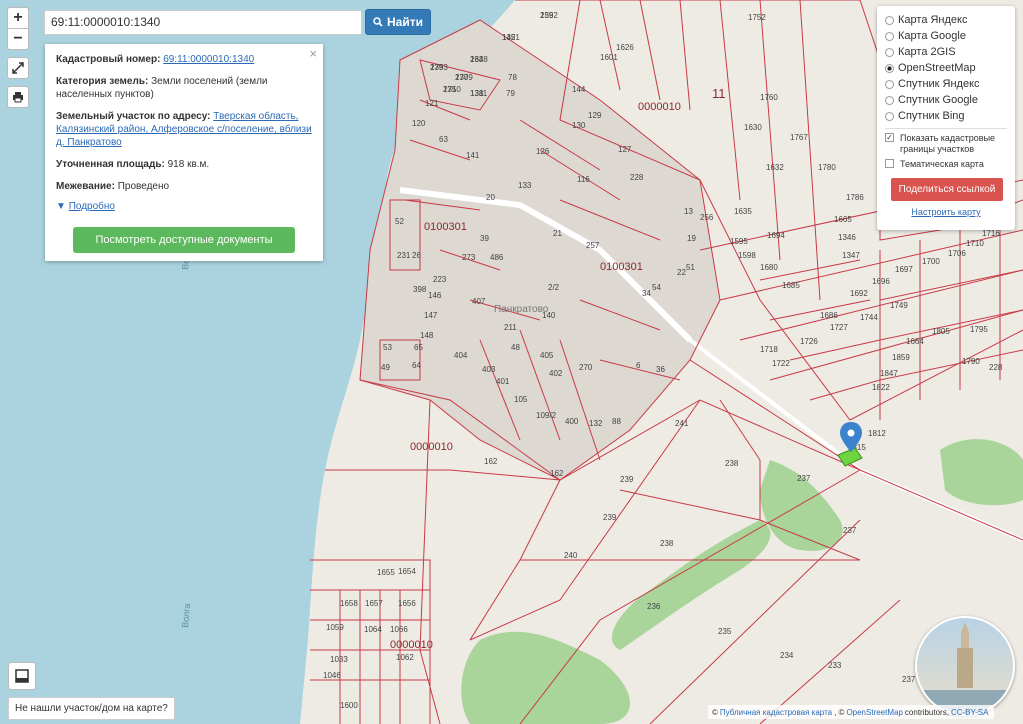 Image resolution: width=1023 pixels, height=724 pixels. What do you see at coordinates (399, 221) in the screenshot?
I see `plot-number-label: 52` at bounding box center [399, 221].